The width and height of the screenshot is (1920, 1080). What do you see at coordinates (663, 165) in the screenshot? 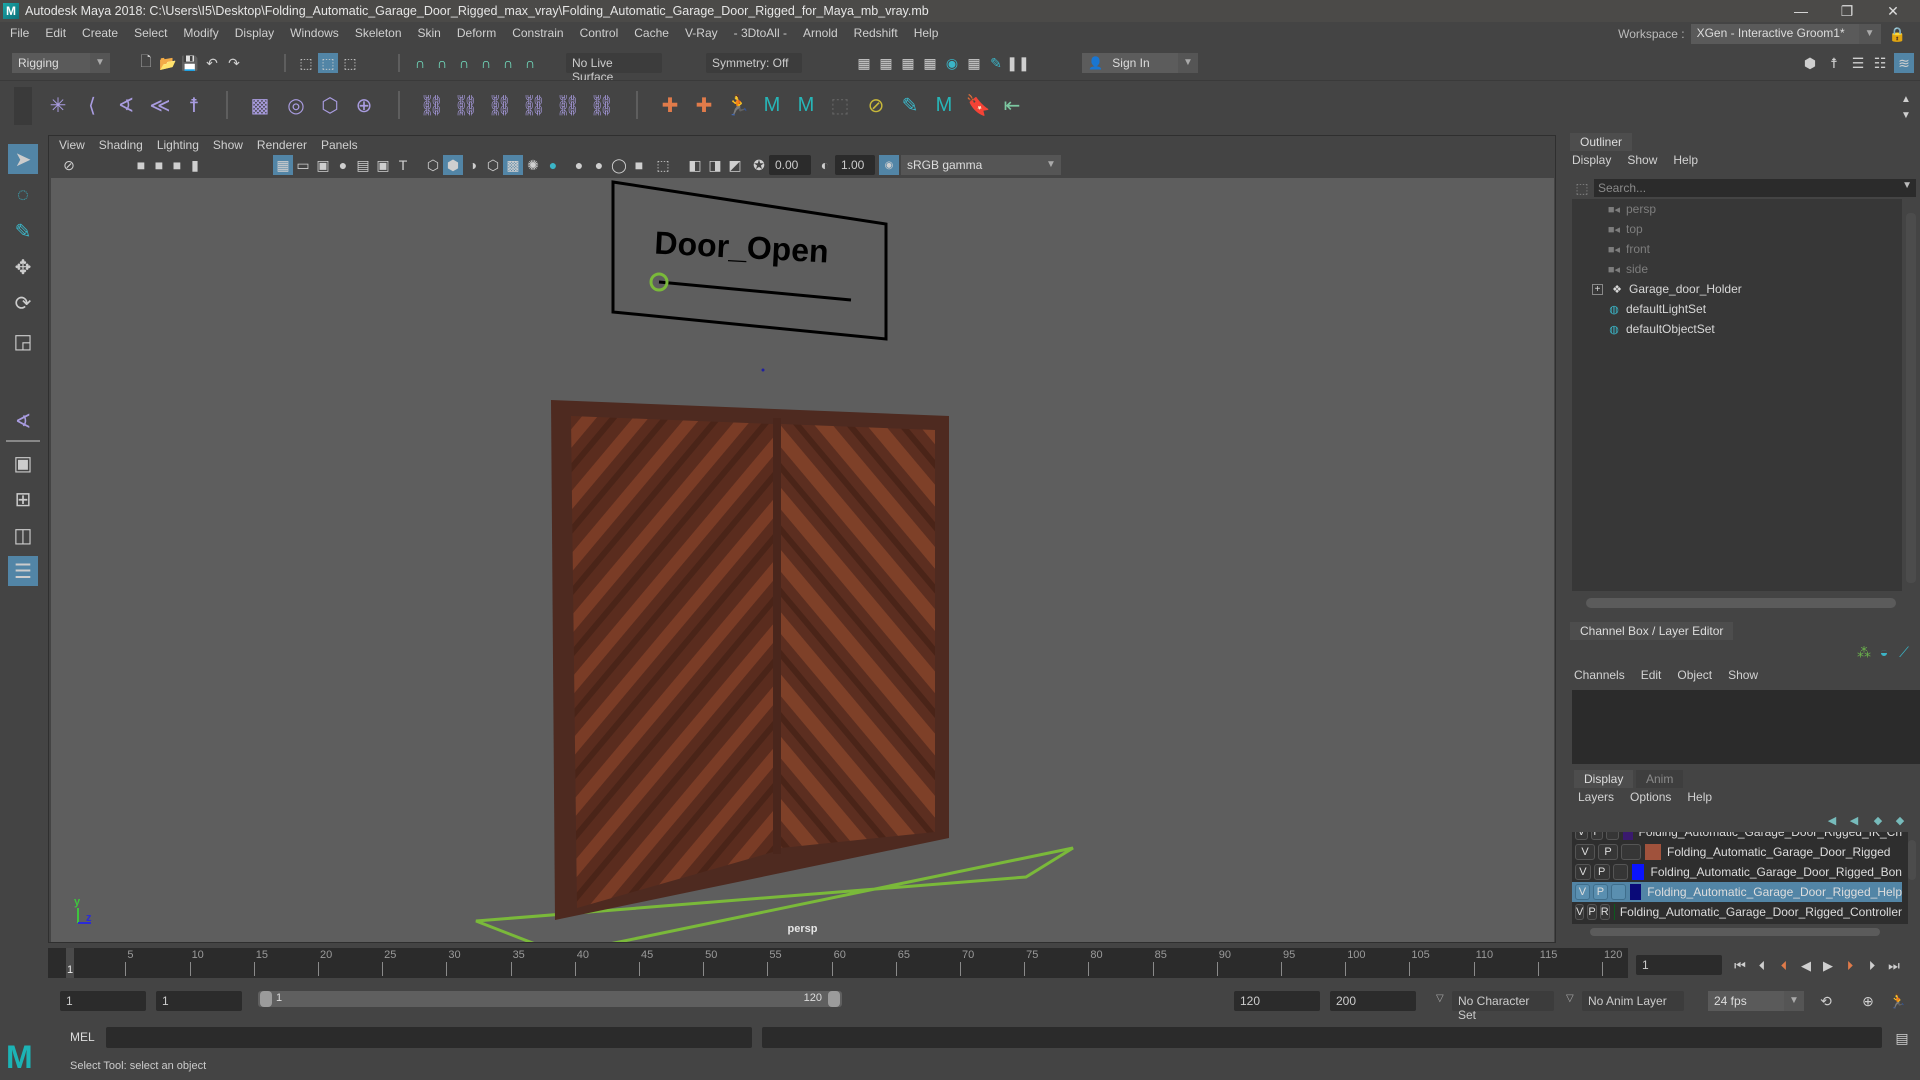
I see `isolate-select-icon: ⬚` at bounding box center [663, 165].